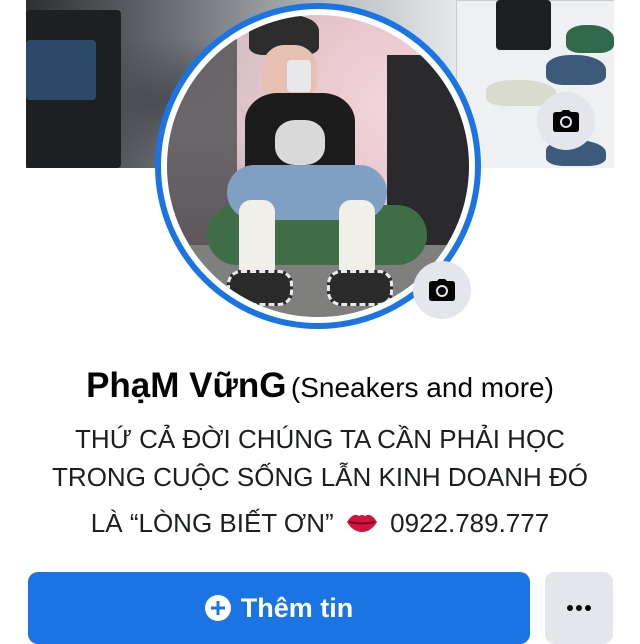 Image resolution: width=640 pixels, height=644 pixels. What do you see at coordinates (186, 385) in the screenshot?
I see `profile-name: PhạM VữnG` at bounding box center [186, 385].